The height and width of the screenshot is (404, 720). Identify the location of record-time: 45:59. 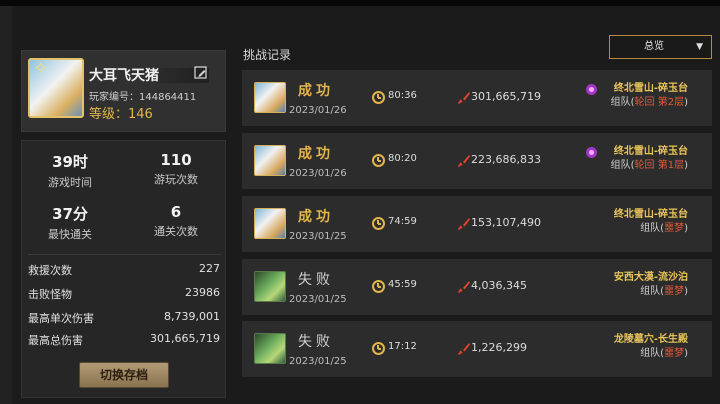
(402, 284).